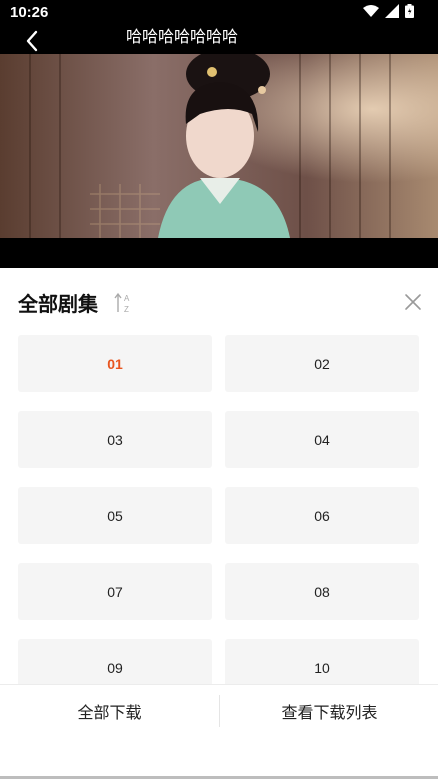 This screenshot has height=780, width=438. I want to click on video-title: 哈哈哈哈哈哈哈, so click(182, 36).